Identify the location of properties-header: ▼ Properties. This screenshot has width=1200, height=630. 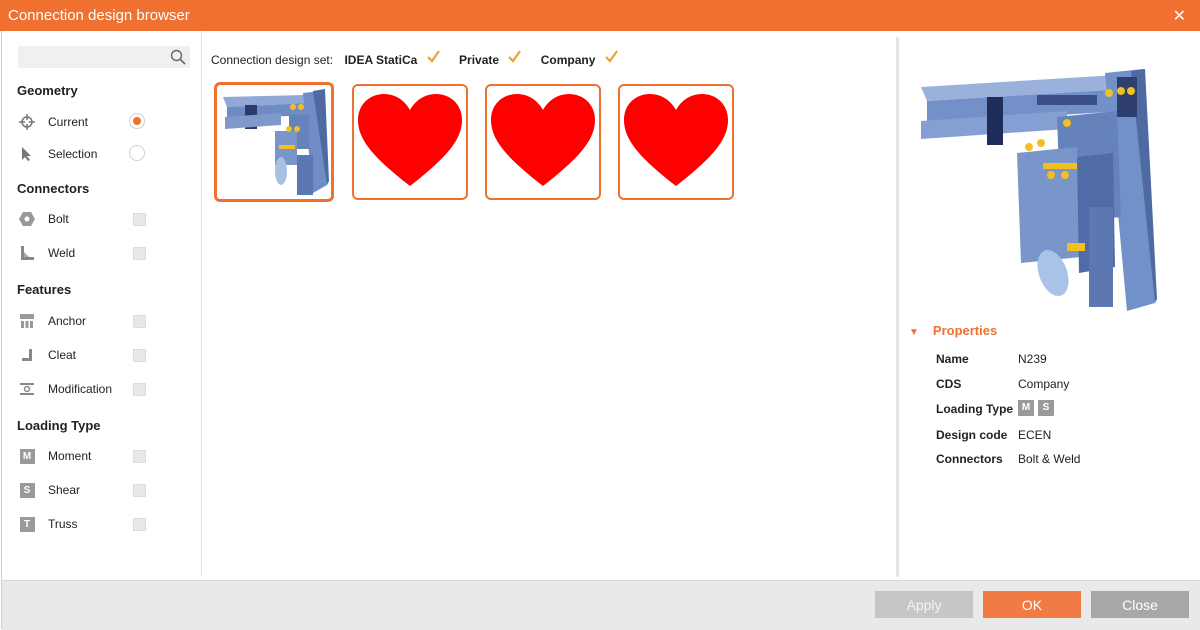
(953, 330).